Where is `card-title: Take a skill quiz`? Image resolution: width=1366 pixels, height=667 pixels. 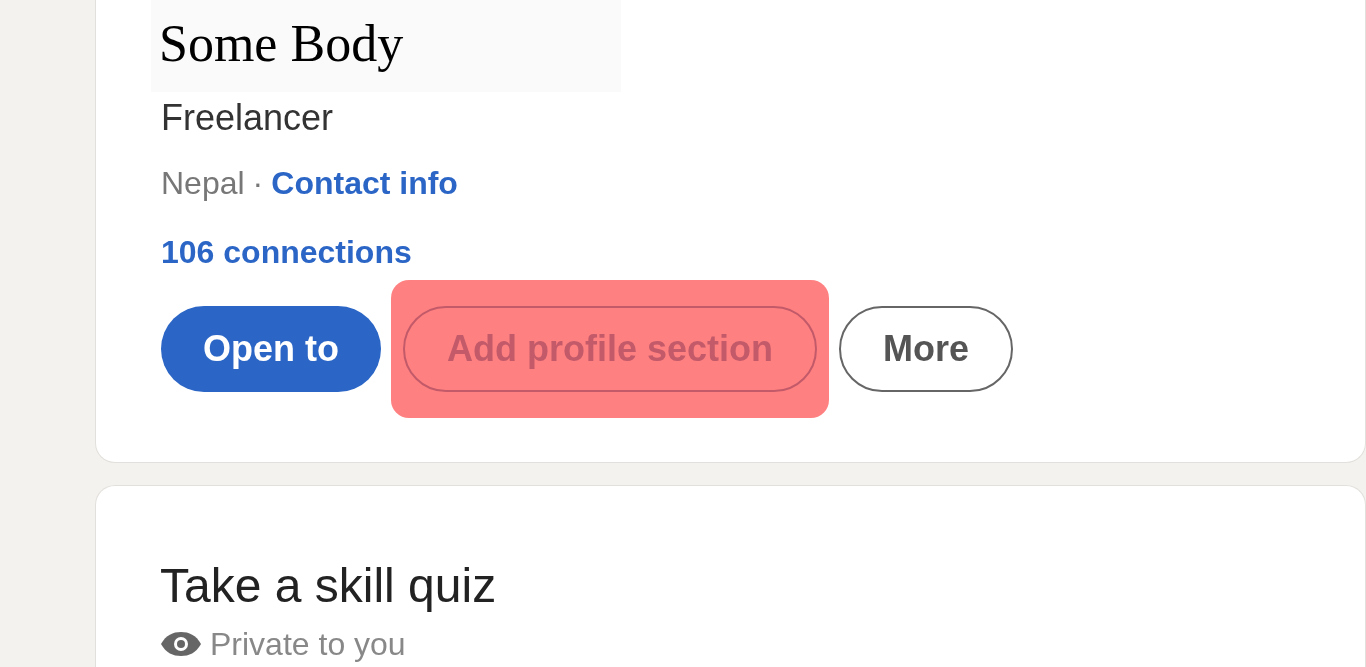 card-title: Take a skill quiz is located at coordinates (328, 586).